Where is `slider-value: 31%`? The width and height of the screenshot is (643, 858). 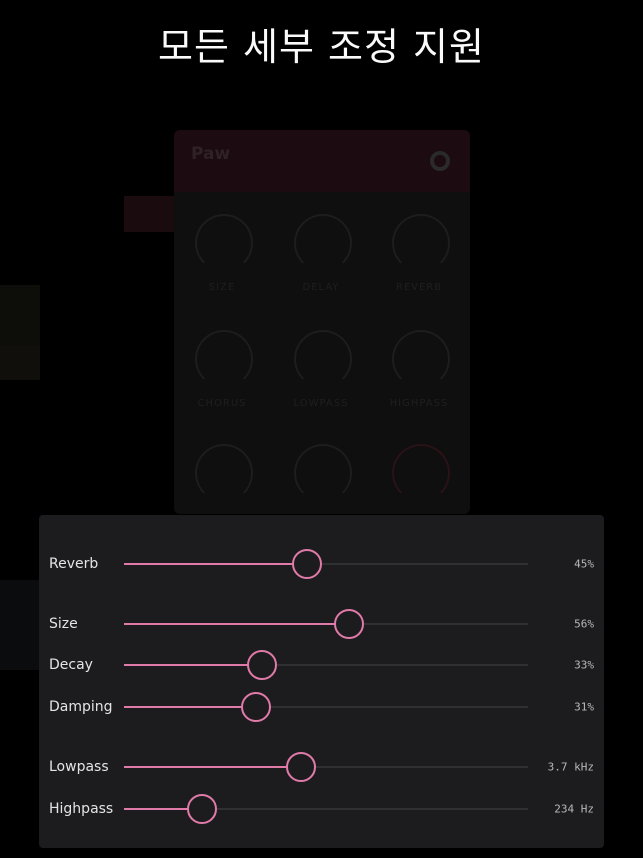
slider-value: 31% is located at coordinates (584, 707).